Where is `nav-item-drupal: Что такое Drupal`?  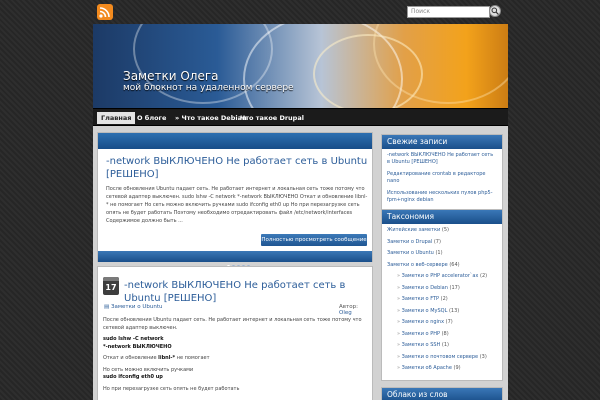
nav-item-drupal: Что такое Drupal is located at coordinates (272, 118).